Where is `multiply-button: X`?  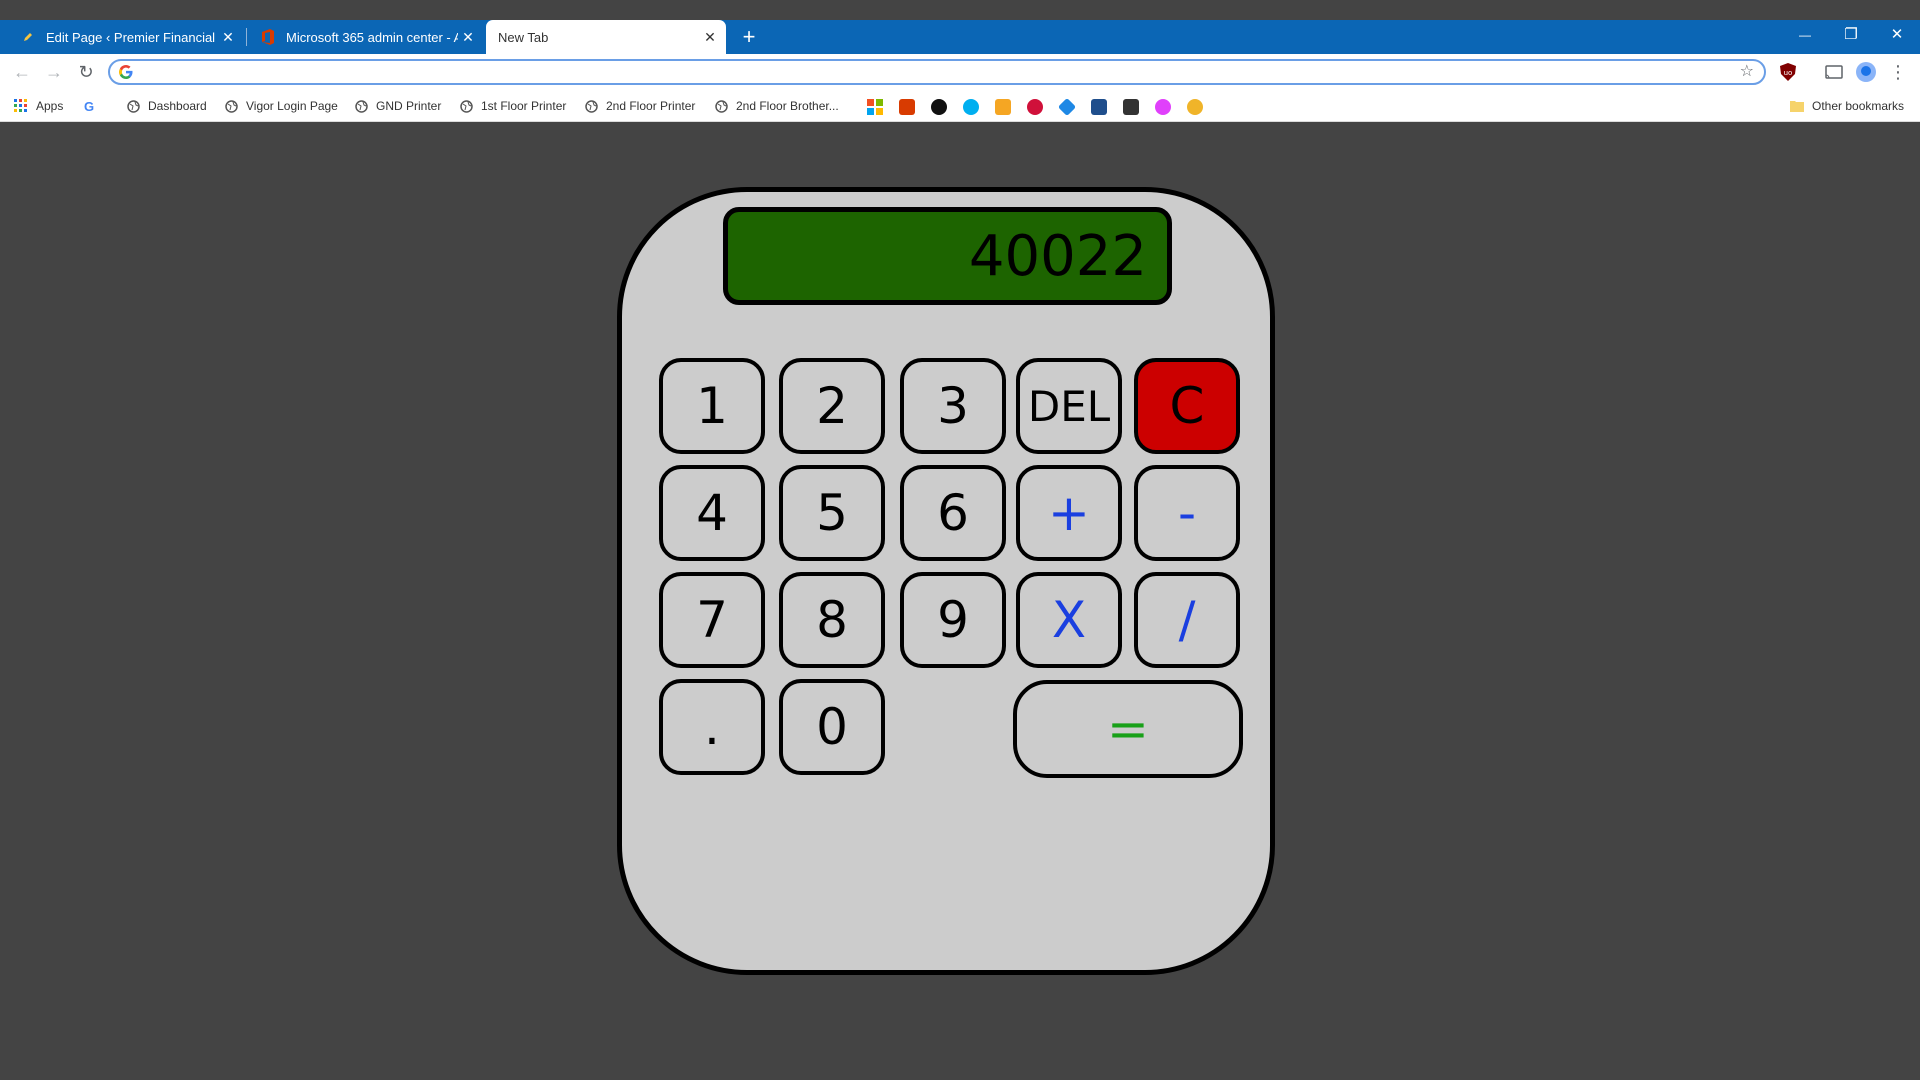
multiply-button: X is located at coordinates (1069, 620).